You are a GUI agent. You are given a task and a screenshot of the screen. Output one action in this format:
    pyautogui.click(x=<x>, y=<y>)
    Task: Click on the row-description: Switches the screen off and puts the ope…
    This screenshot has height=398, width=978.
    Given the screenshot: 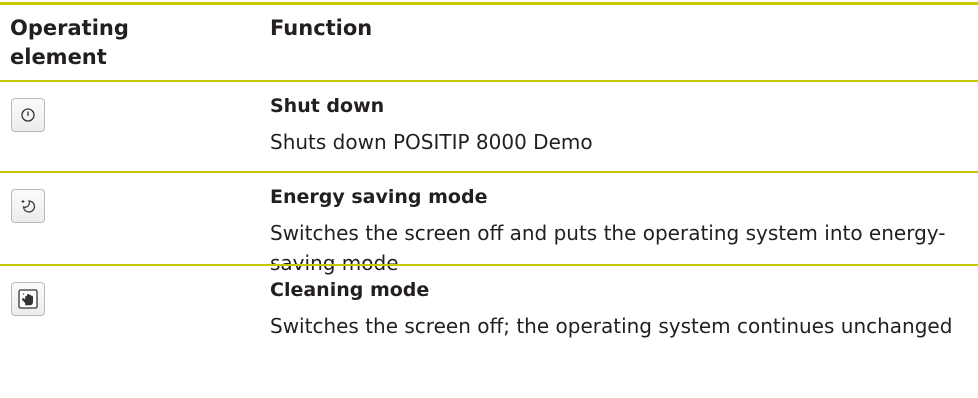 What is the action you would take?
    pyautogui.click(x=608, y=248)
    